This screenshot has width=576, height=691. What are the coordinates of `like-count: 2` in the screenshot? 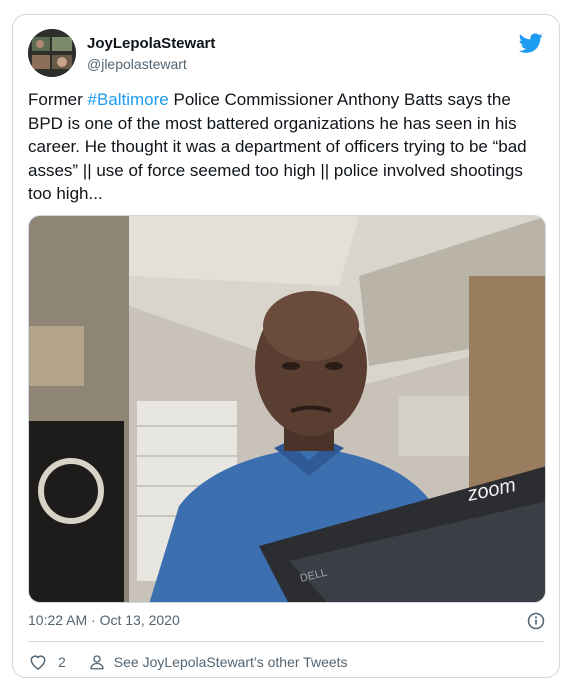 It's located at (62, 662).